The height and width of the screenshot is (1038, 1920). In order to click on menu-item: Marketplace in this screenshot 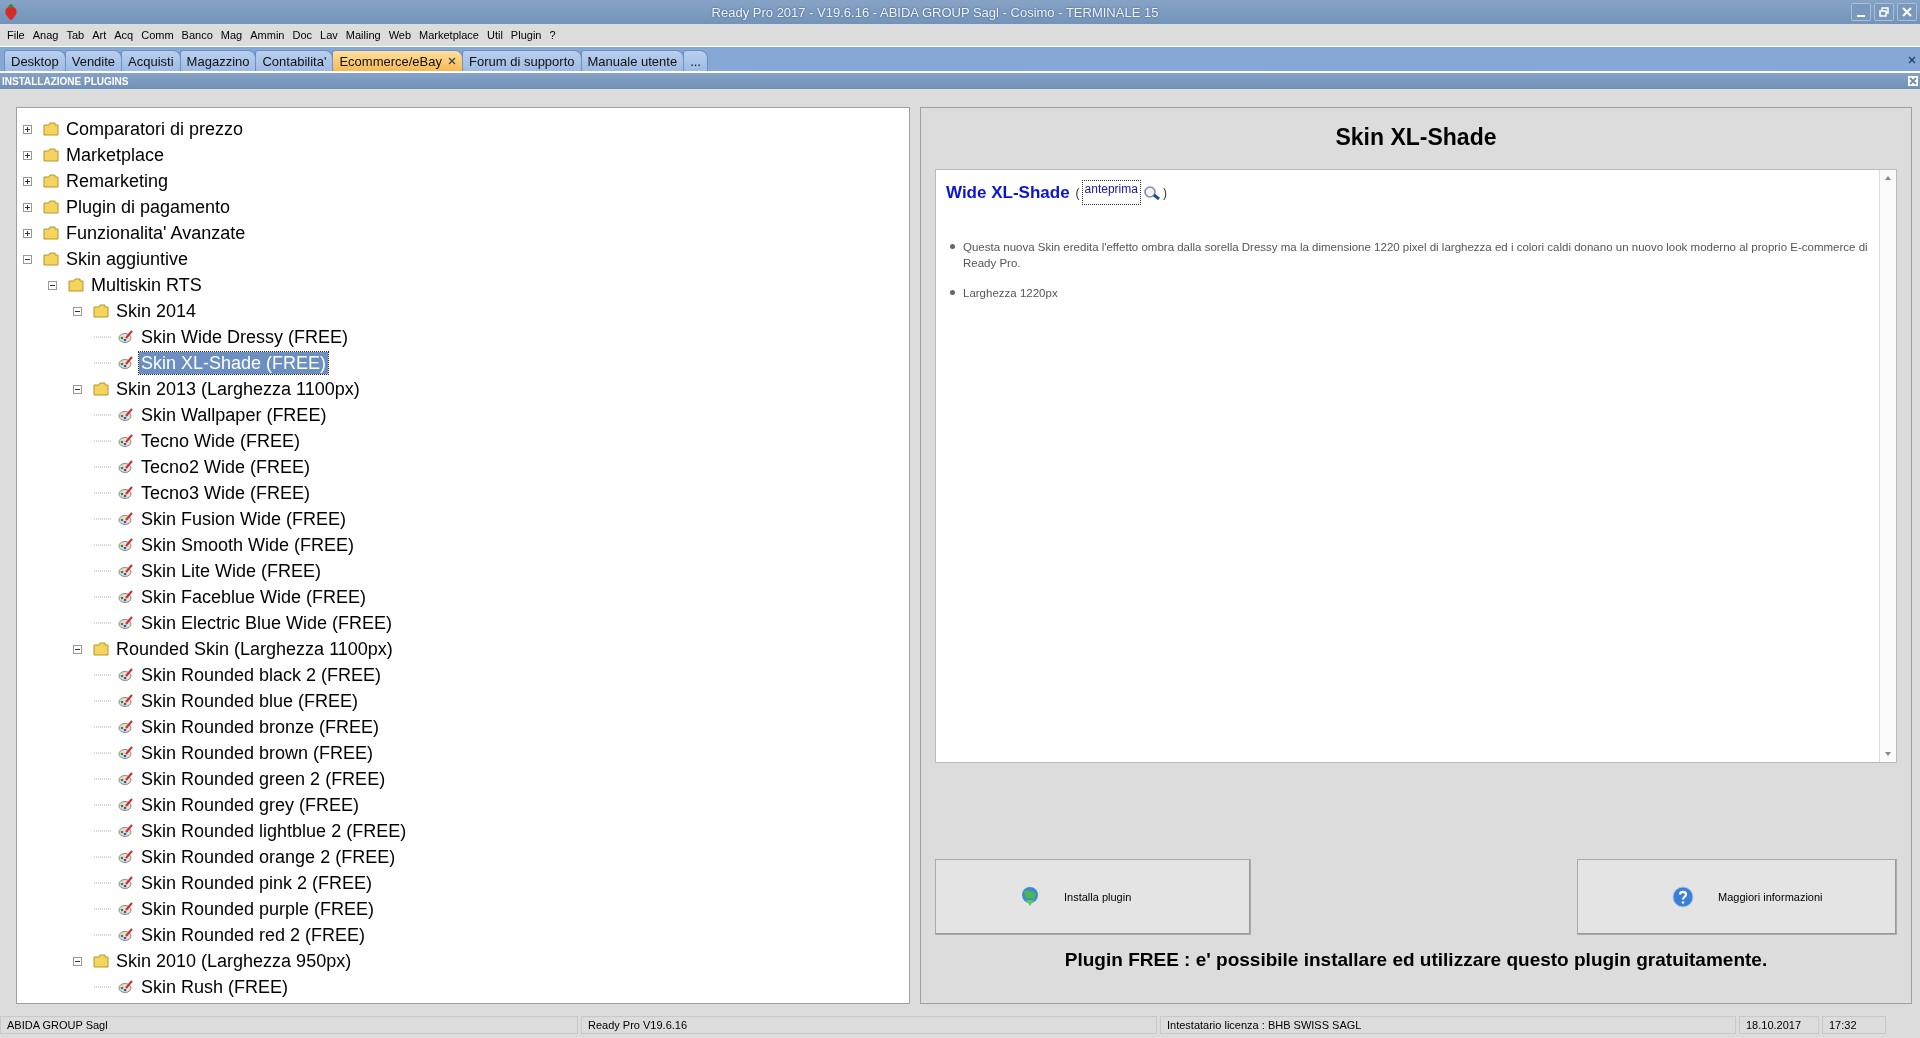, I will do `click(450, 35)`.